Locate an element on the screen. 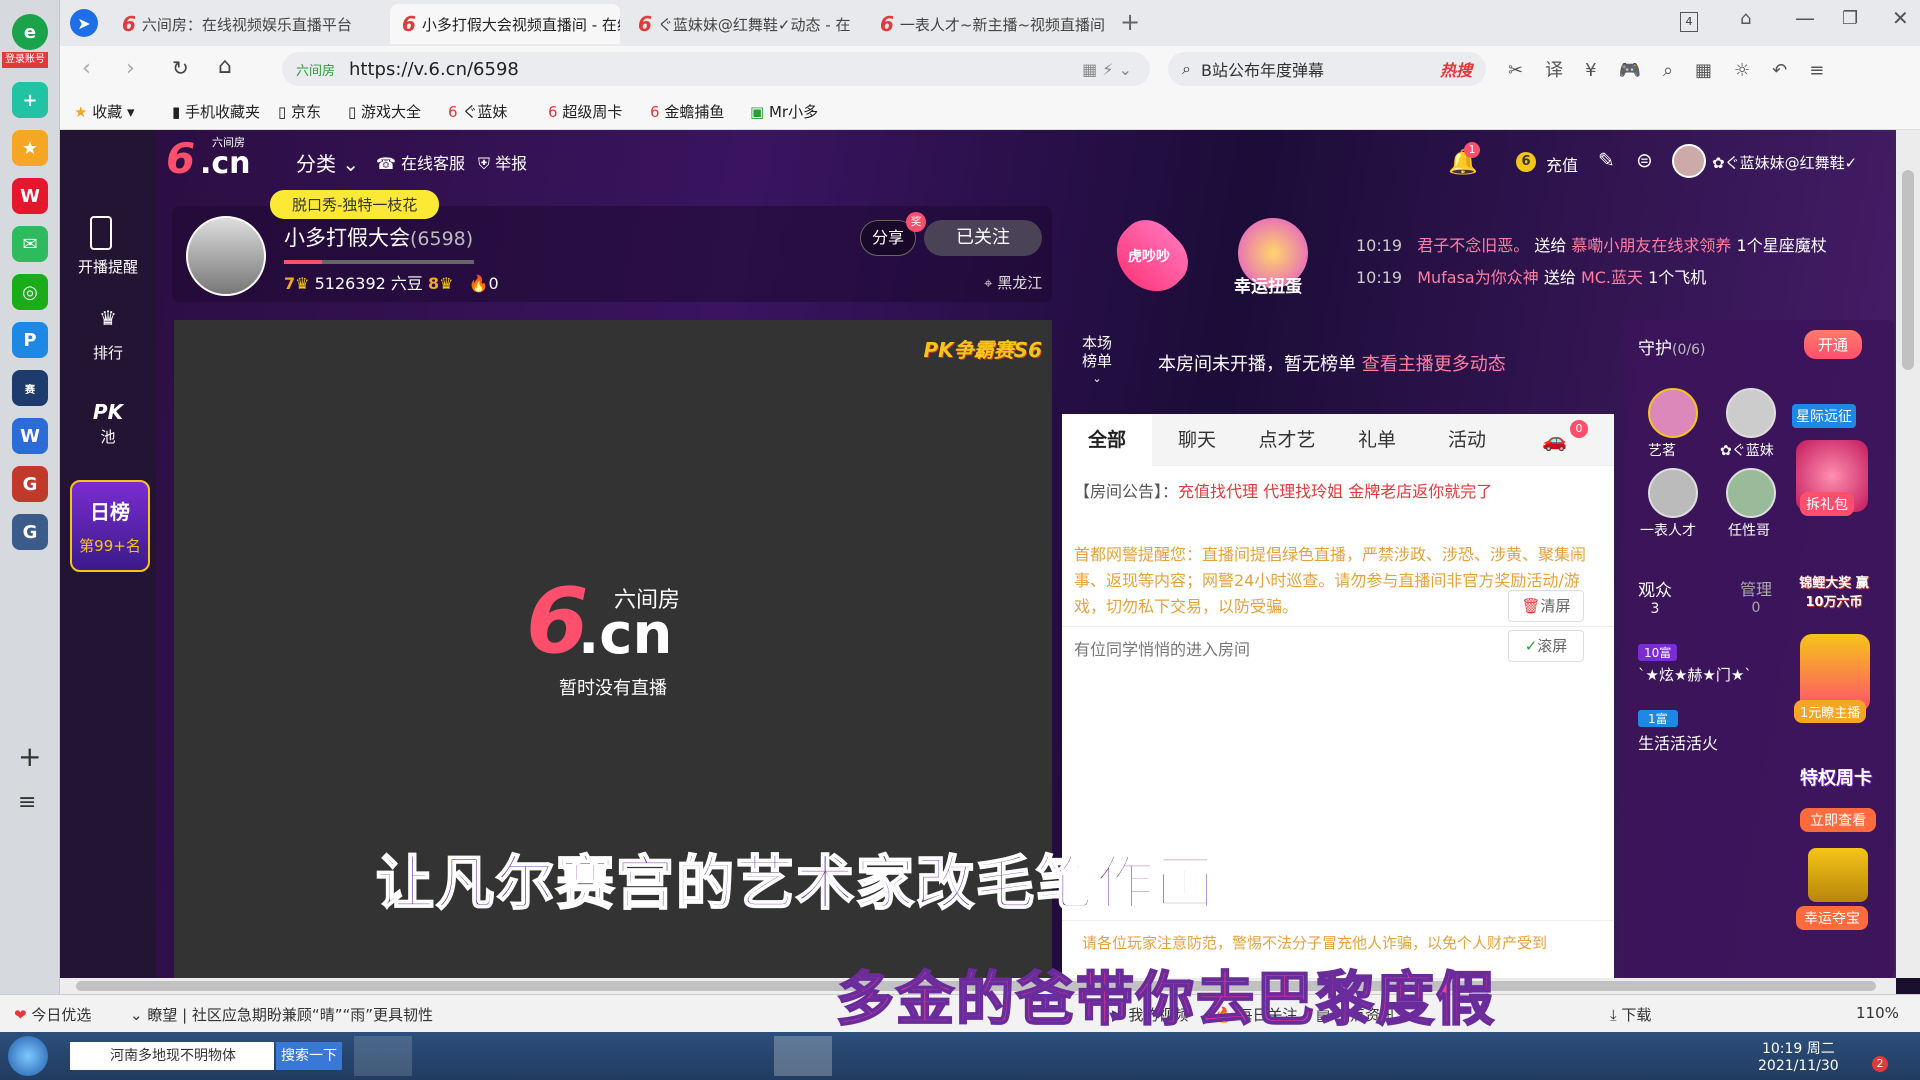  navigate-icon: ➤ is located at coordinates (84, 23).